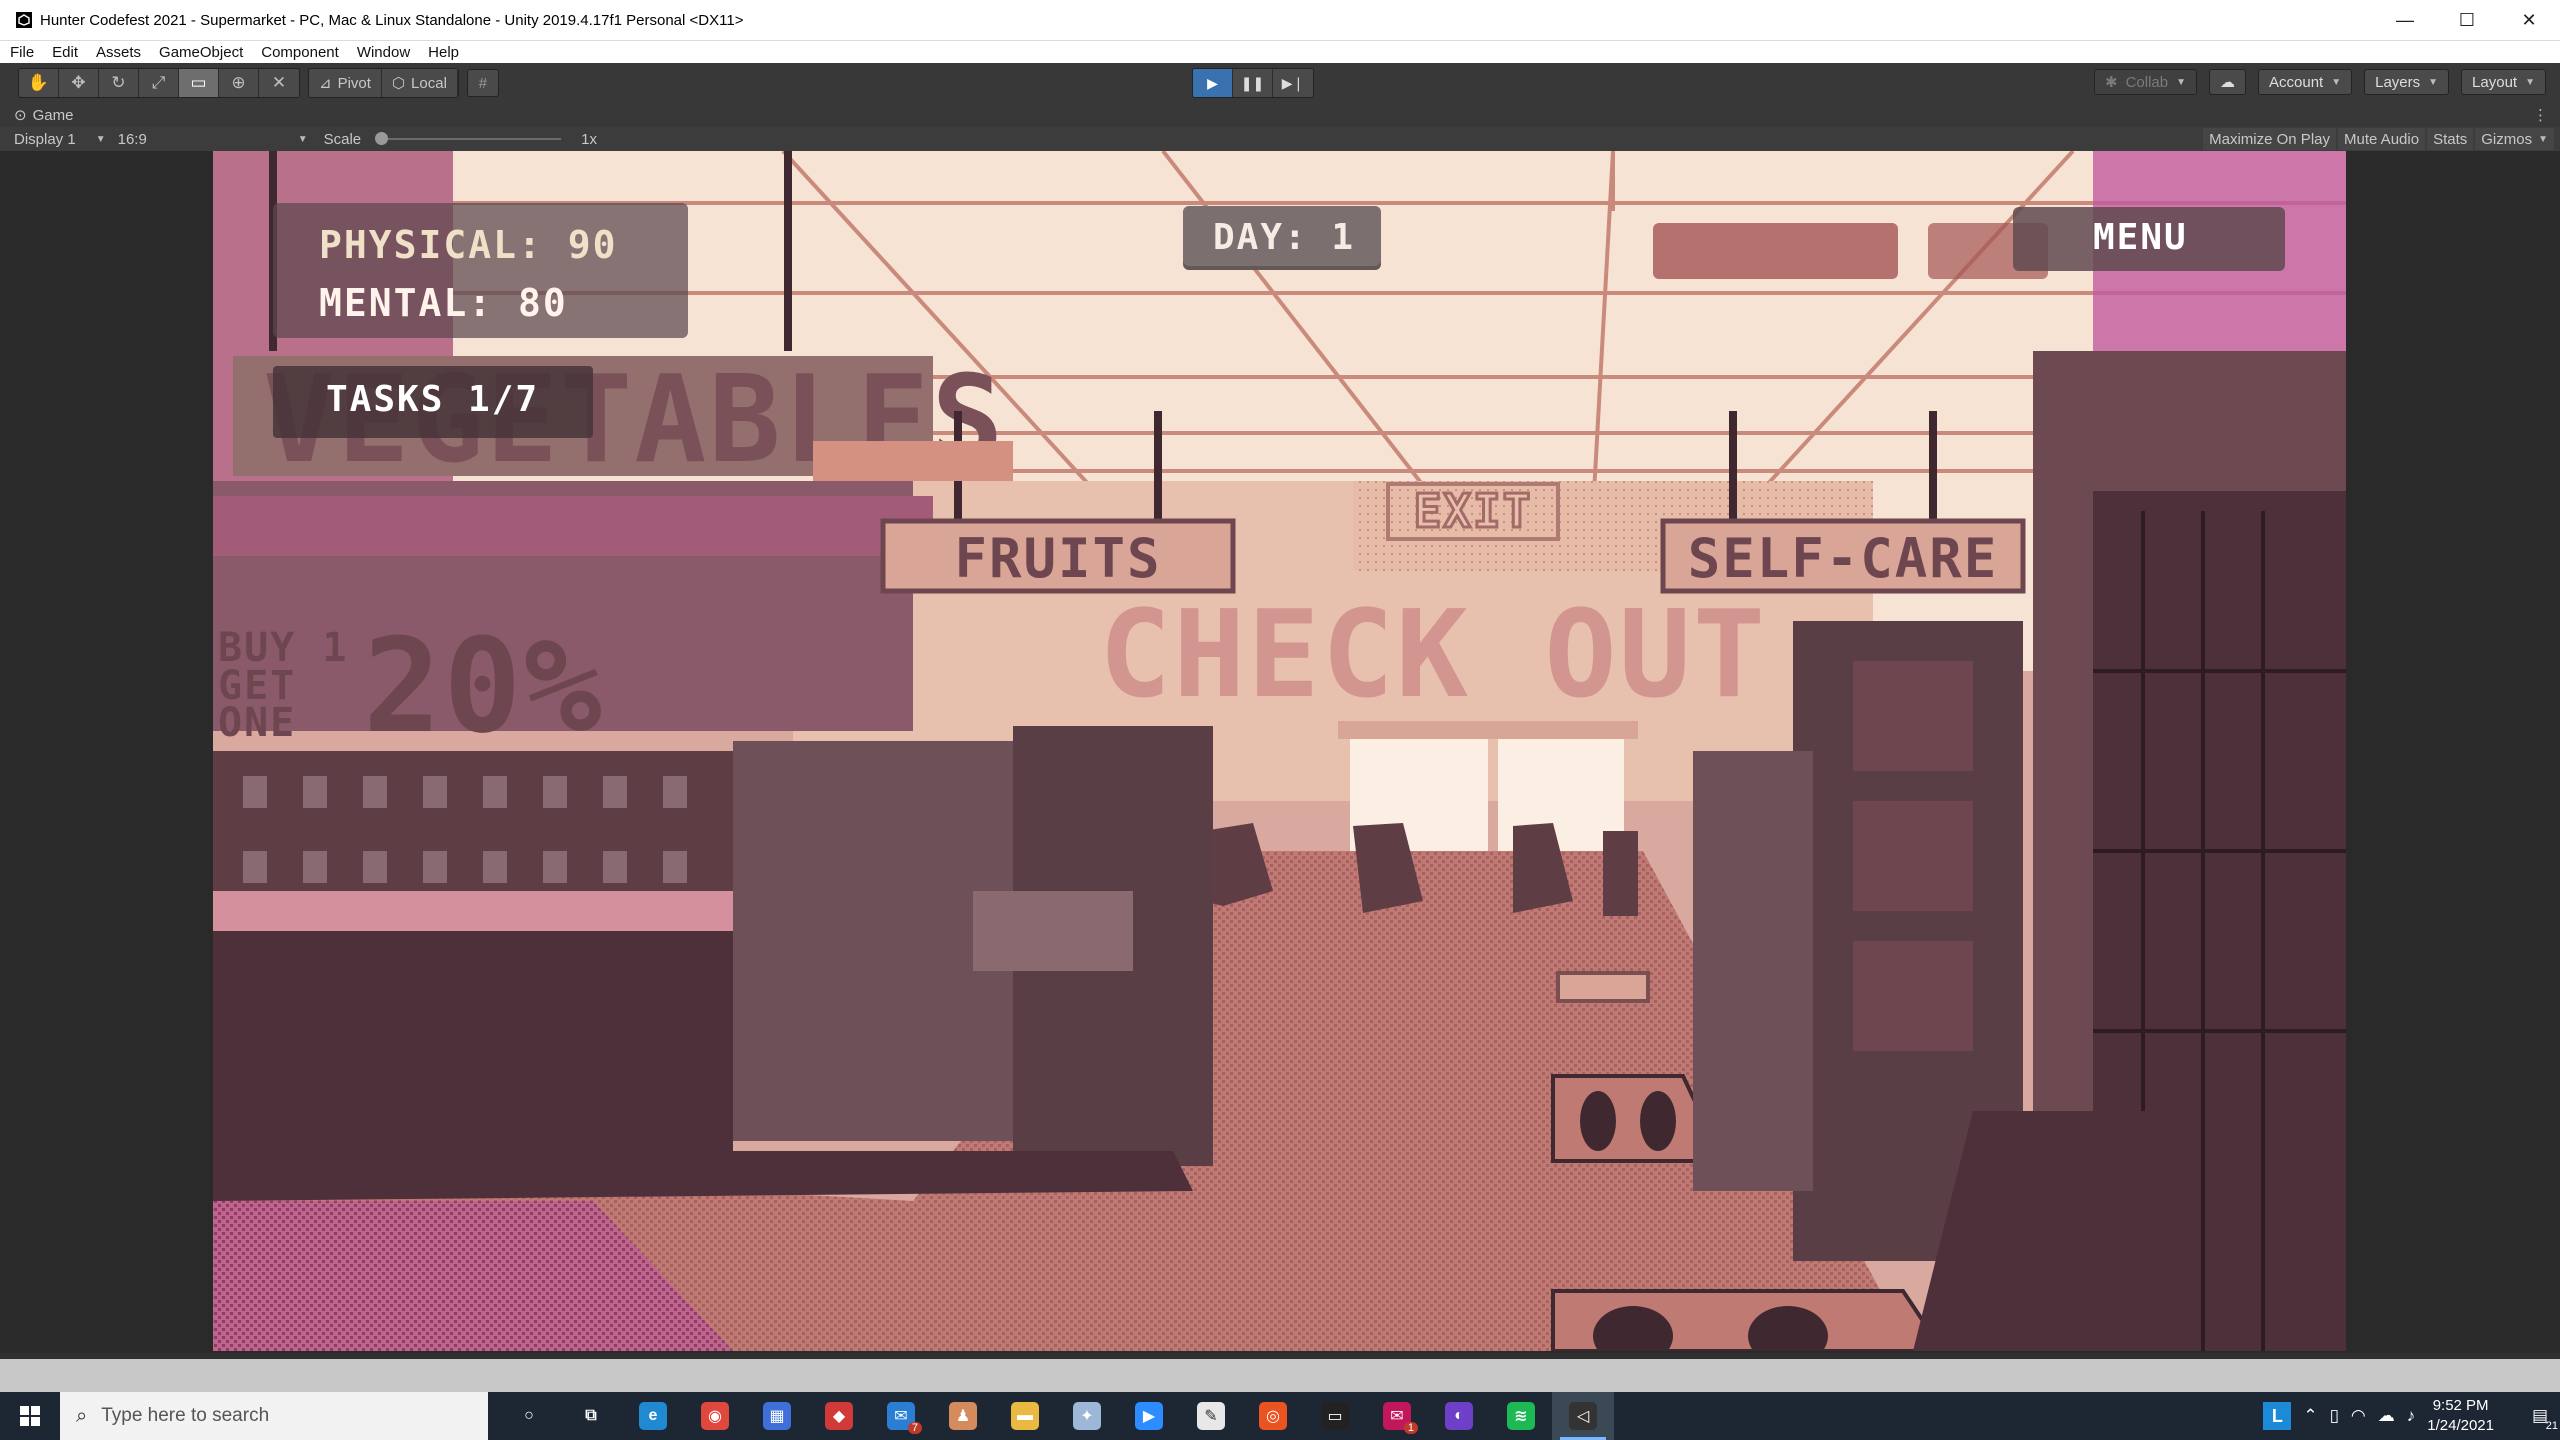  I want to click on layers-button: Layers ▼, so click(2407, 82).